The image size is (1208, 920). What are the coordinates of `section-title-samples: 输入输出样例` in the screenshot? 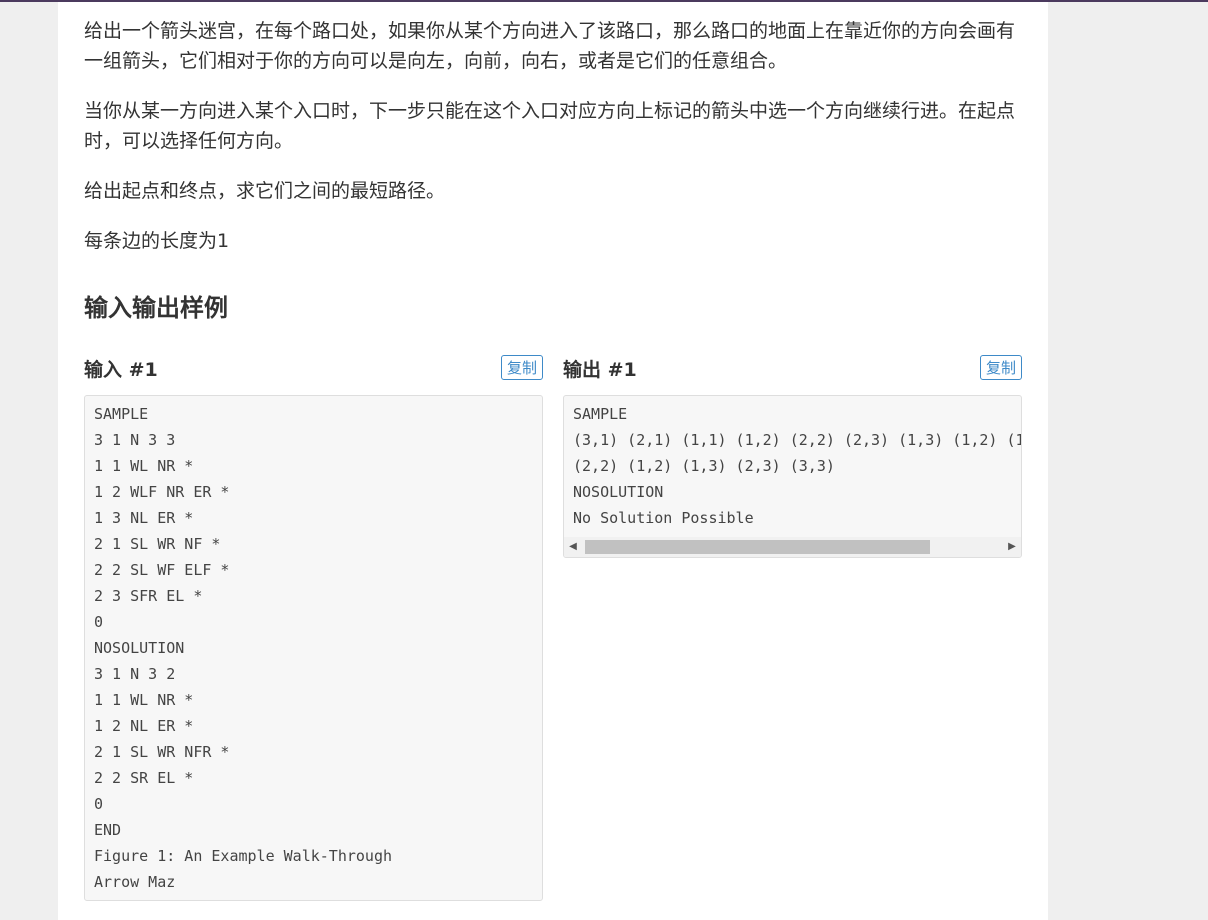 It's located at (156, 308).